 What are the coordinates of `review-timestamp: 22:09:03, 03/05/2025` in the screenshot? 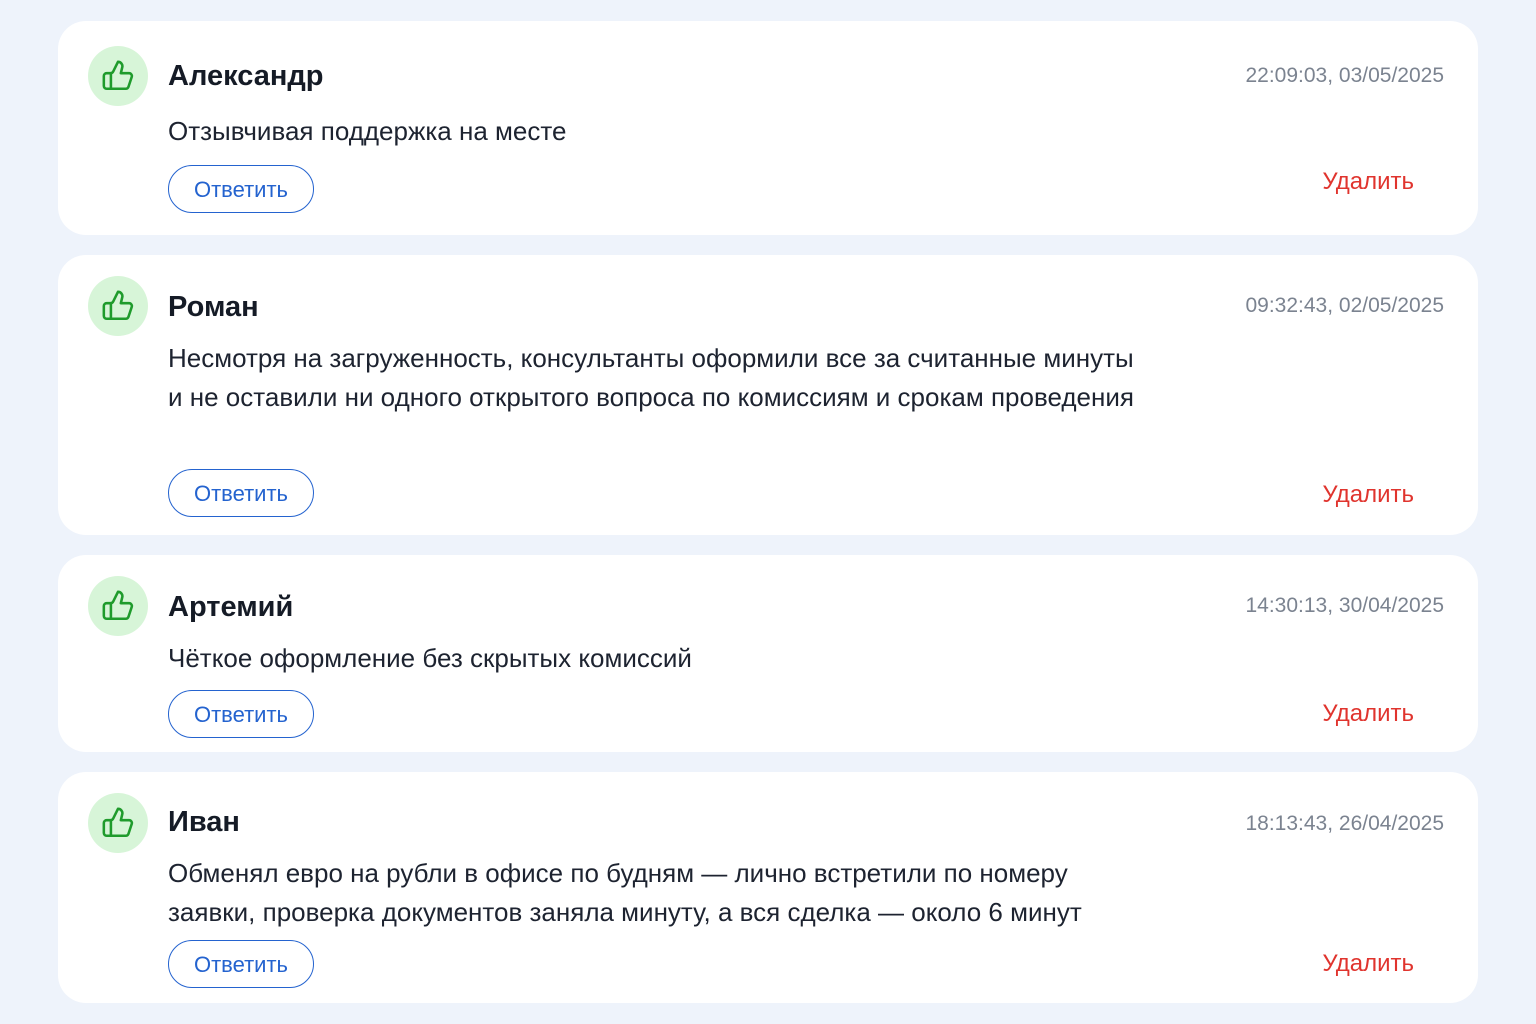 It's located at (1344, 75).